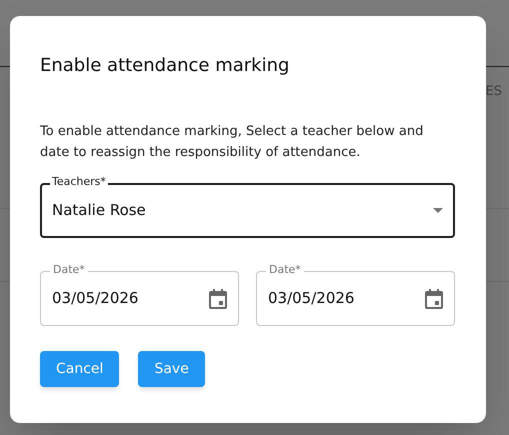 Image resolution: width=509 pixels, height=435 pixels. What do you see at coordinates (232, 142) in the screenshot?
I see `description-text: To enable attendance marking, Select a teacher below and date to reassign the responsibility of attendance.` at bounding box center [232, 142].